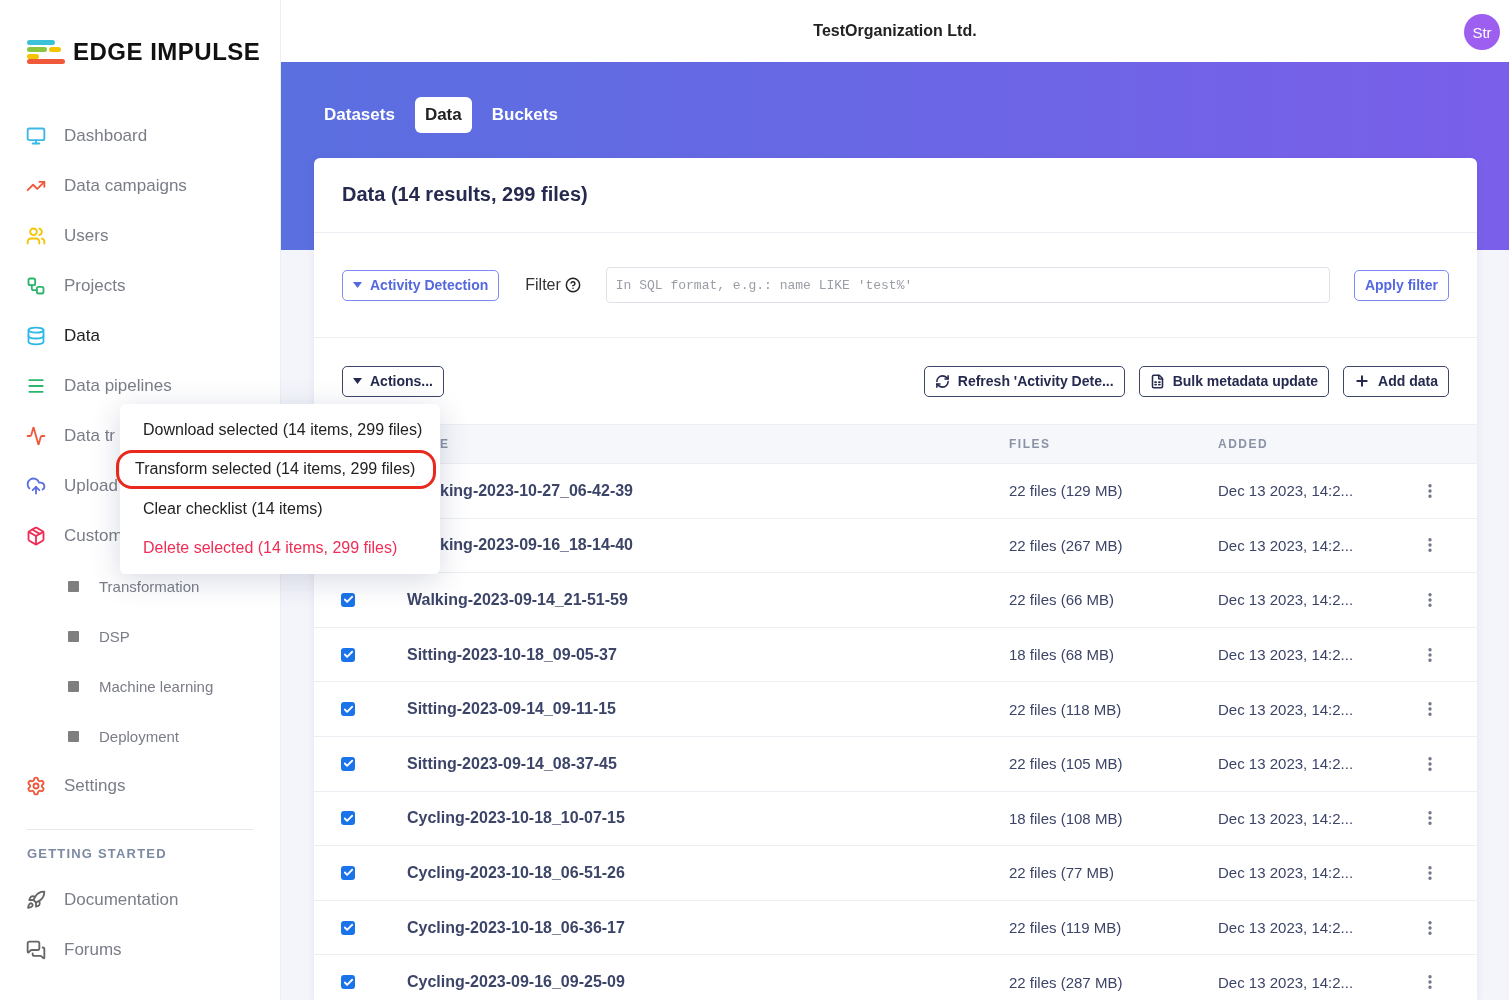  Describe the element at coordinates (1066, 982) in the screenshot. I see `table-cell-text: 22 files (287 MB)` at that location.